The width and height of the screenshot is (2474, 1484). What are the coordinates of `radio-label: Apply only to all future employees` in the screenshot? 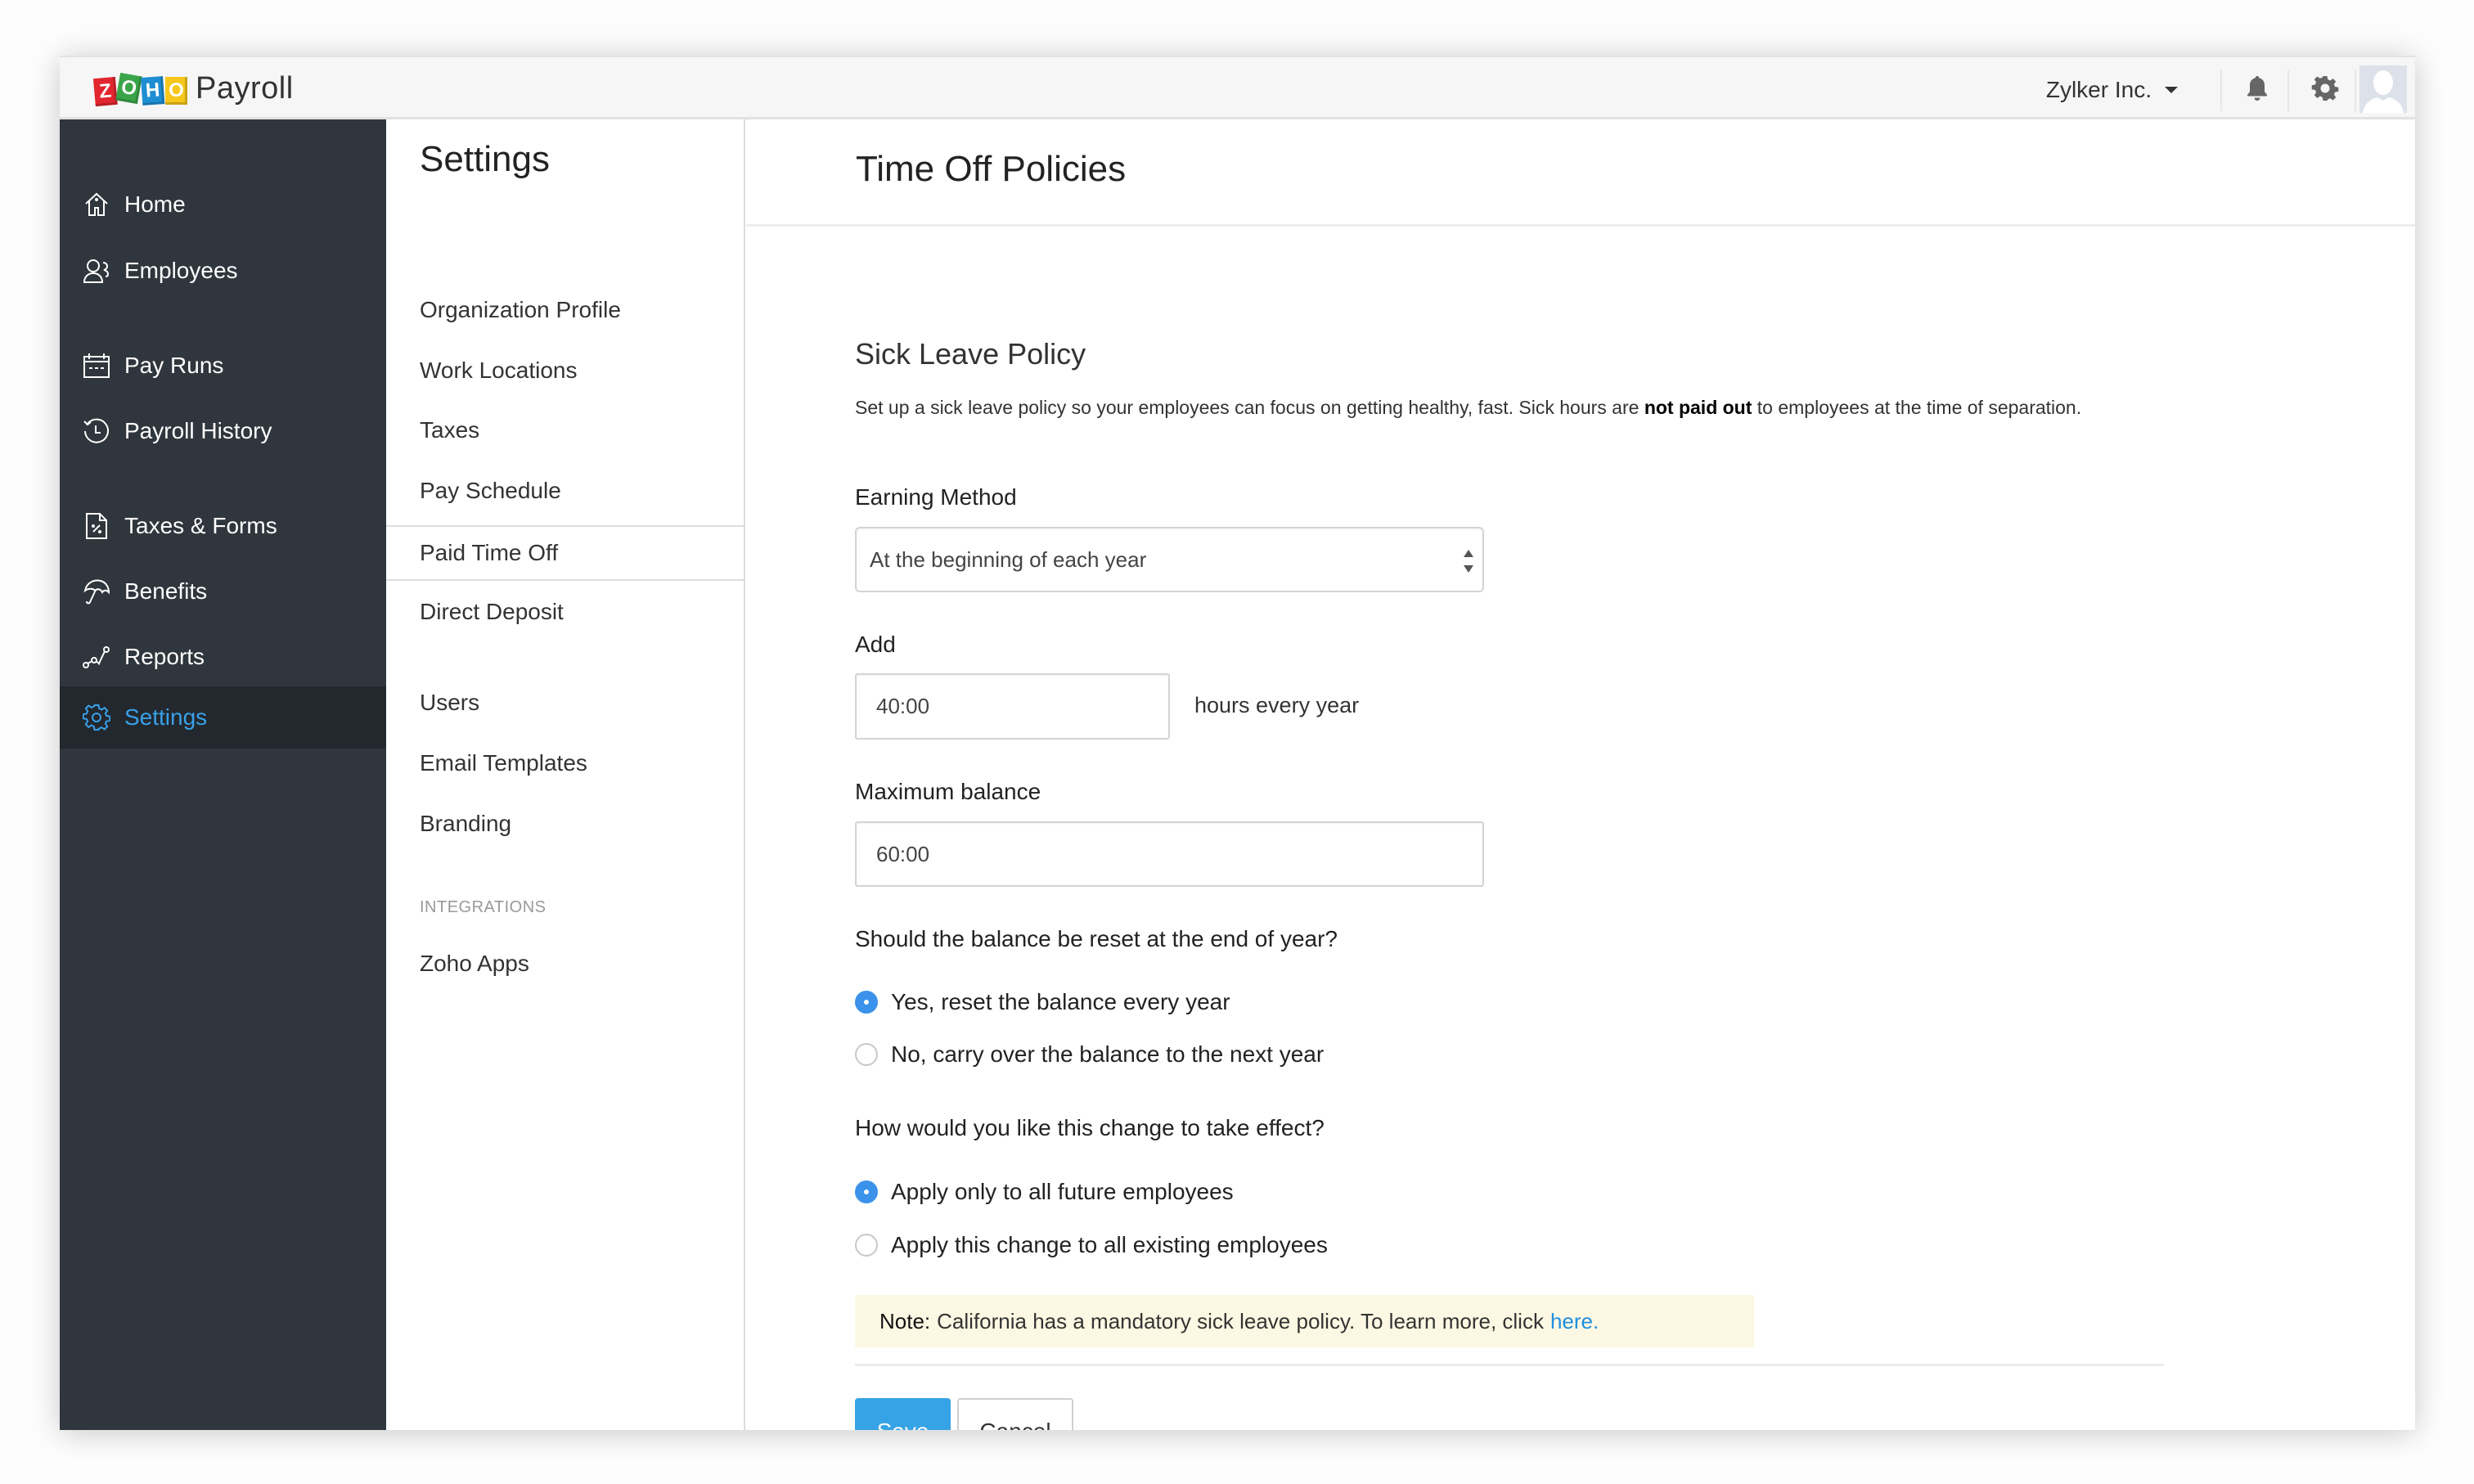 It's located at (1062, 1191).